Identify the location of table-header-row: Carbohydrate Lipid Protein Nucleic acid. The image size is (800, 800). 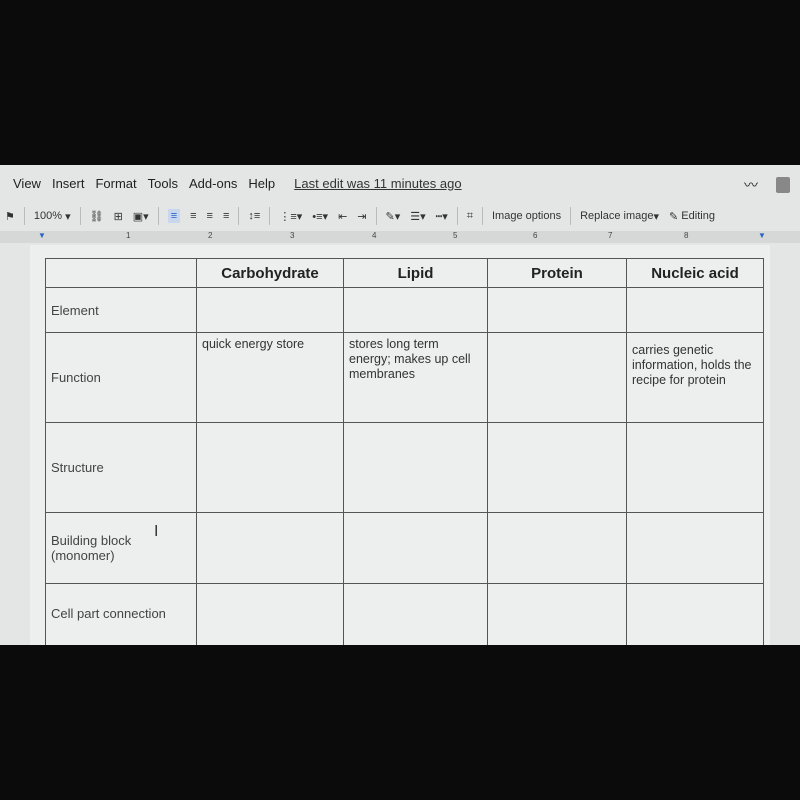
(404, 273).